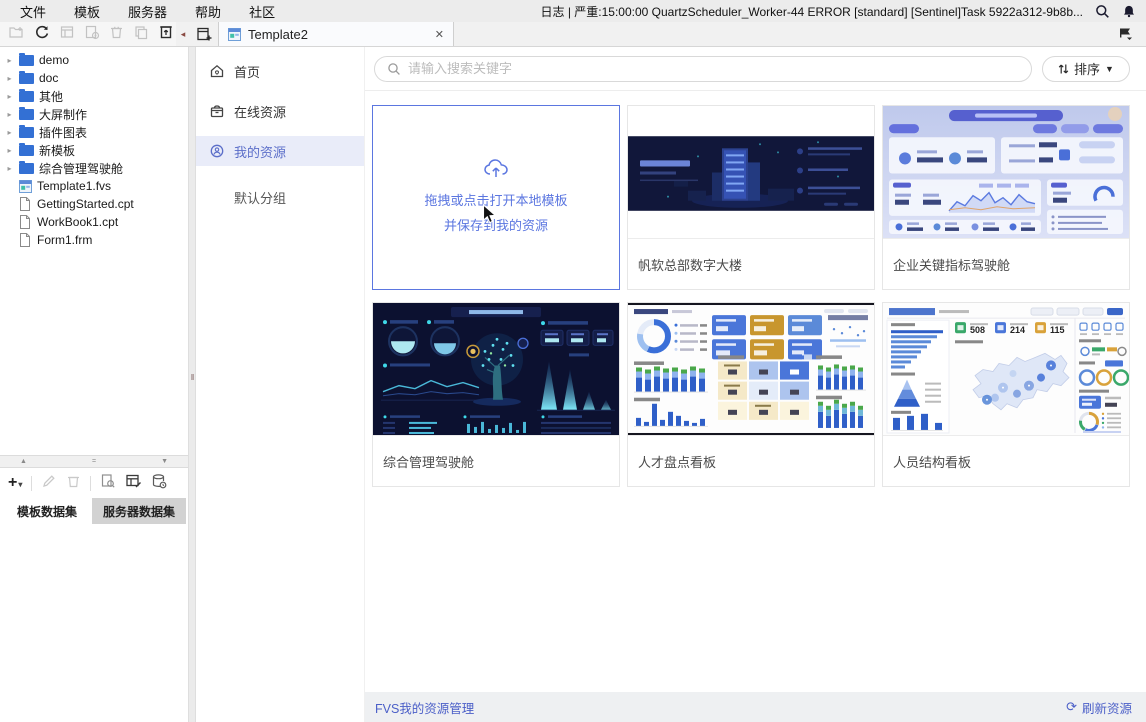 The height and width of the screenshot is (722, 1146). I want to click on template-card-enterprise-kpi: 企业关键指标驾驶舱, so click(1006, 197).